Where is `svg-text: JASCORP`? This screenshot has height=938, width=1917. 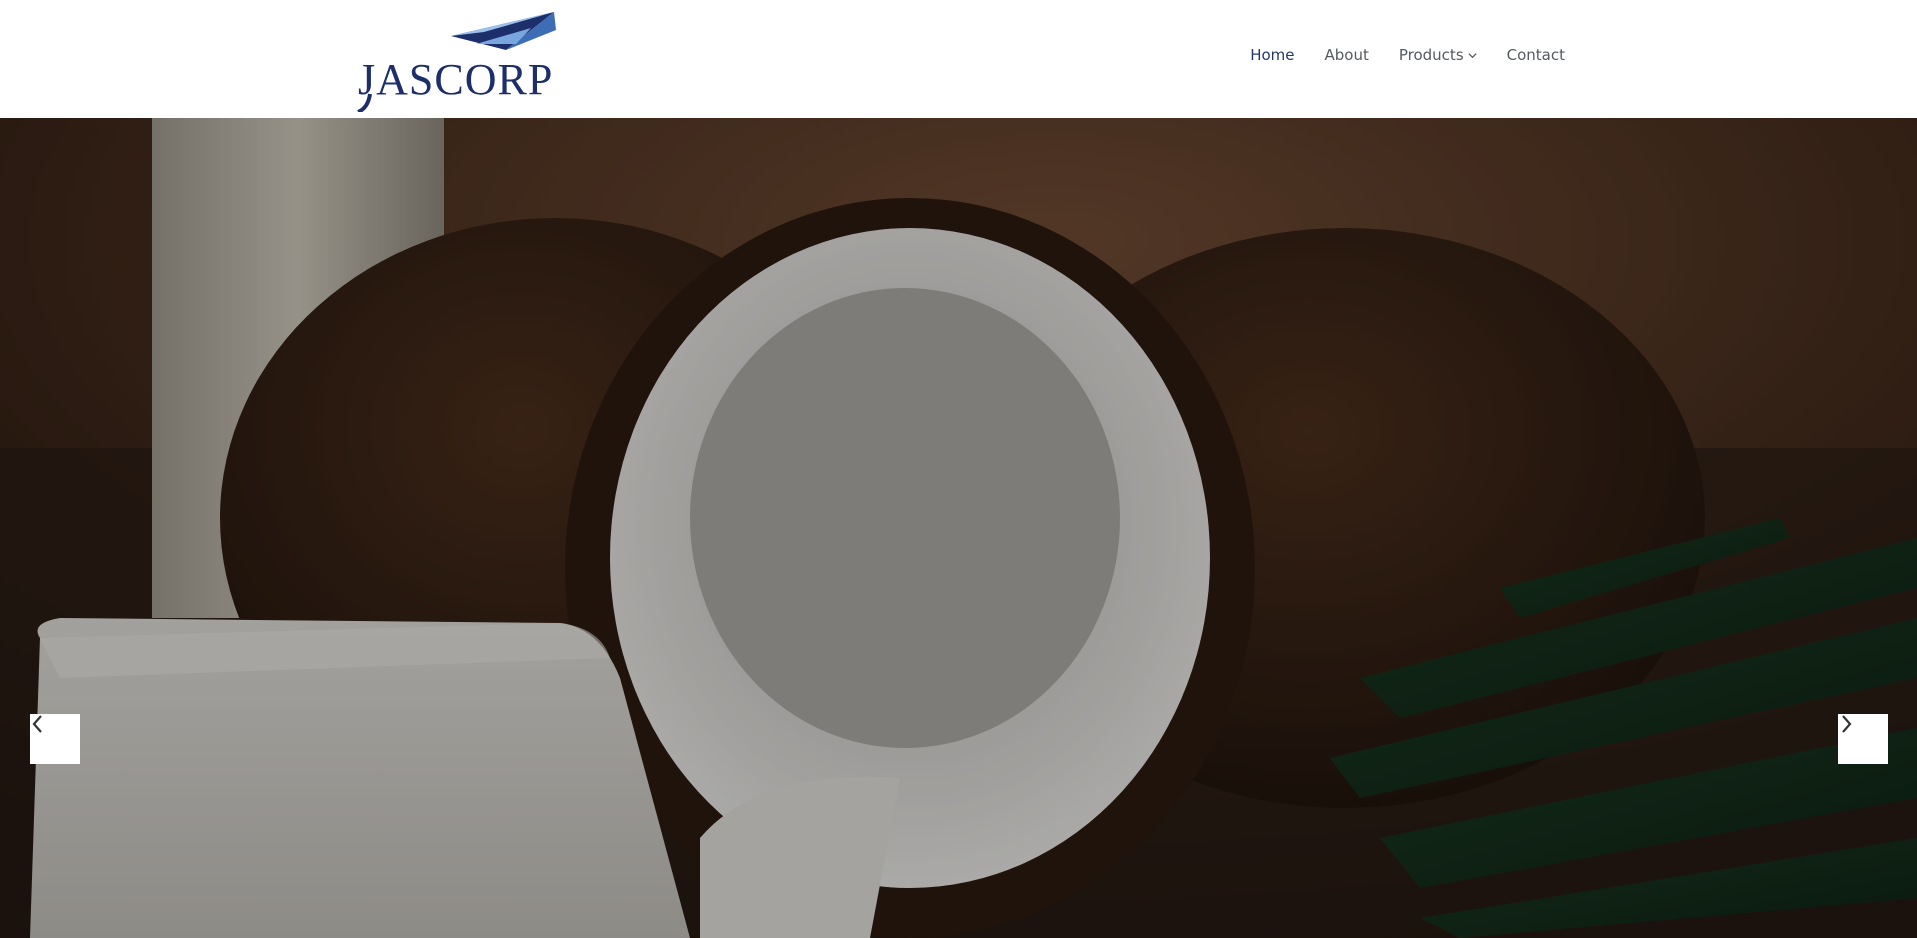
svg-text: JASCORP is located at coordinates (455, 79).